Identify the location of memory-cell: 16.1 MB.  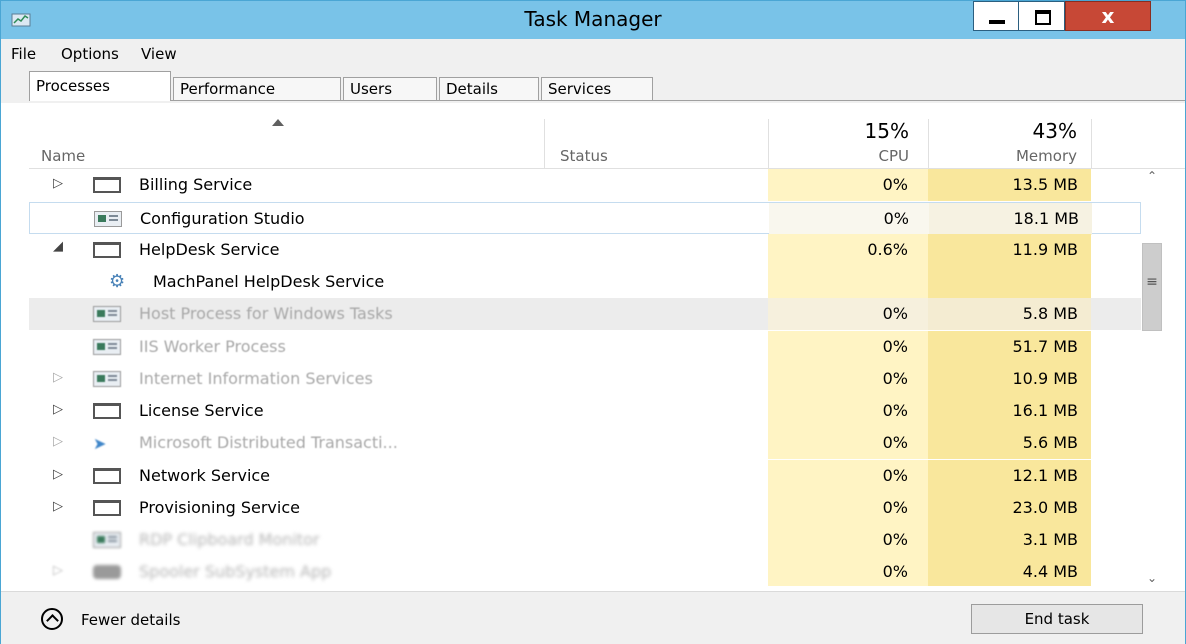
(1009, 411).